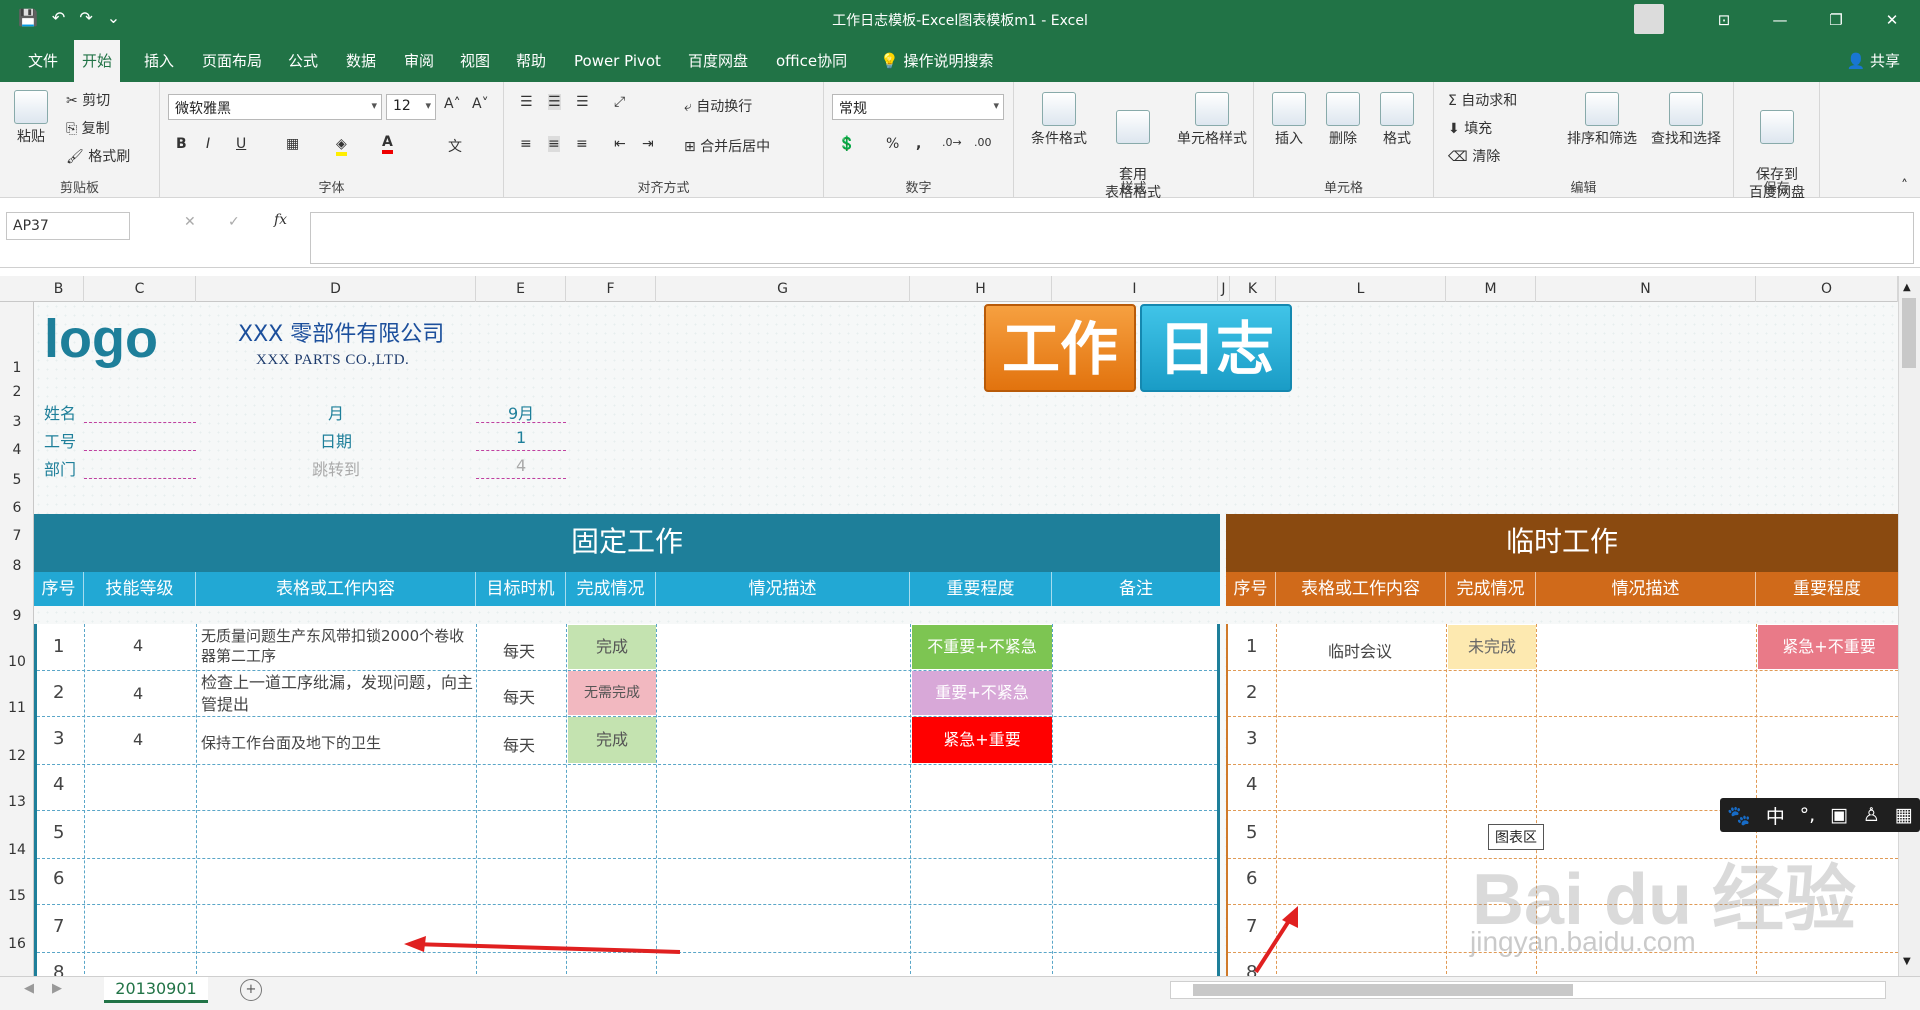  What do you see at coordinates (727, 146) in the screenshot?
I see `merge-center-button: ⊞ 合并后居中` at bounding box center [727, 146].